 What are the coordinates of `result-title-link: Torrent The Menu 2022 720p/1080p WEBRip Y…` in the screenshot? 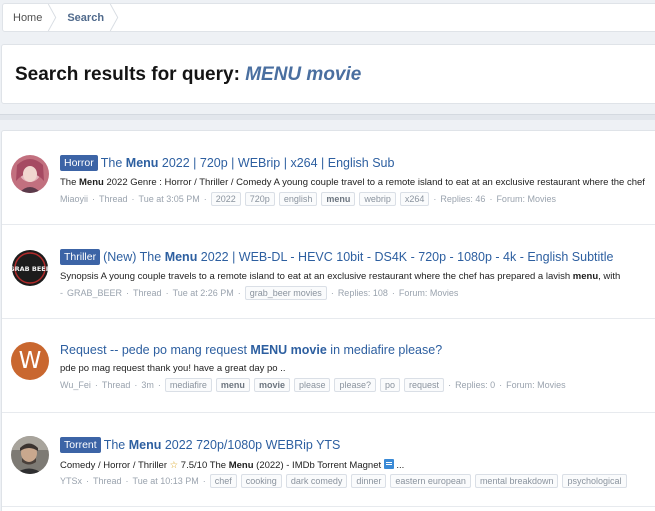 It's located at (200, 445).